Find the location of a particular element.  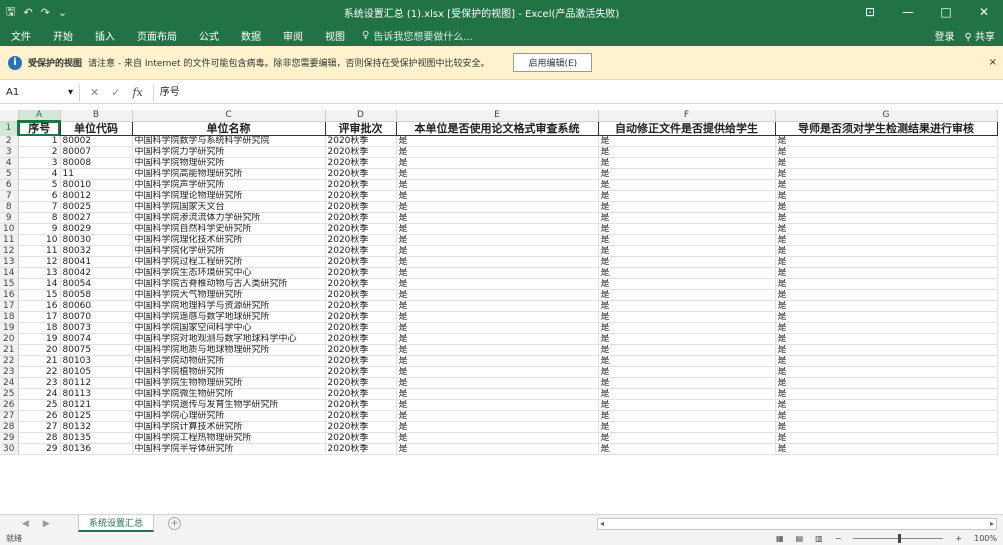

row-header: 8 is located at coordinates (9, 207).